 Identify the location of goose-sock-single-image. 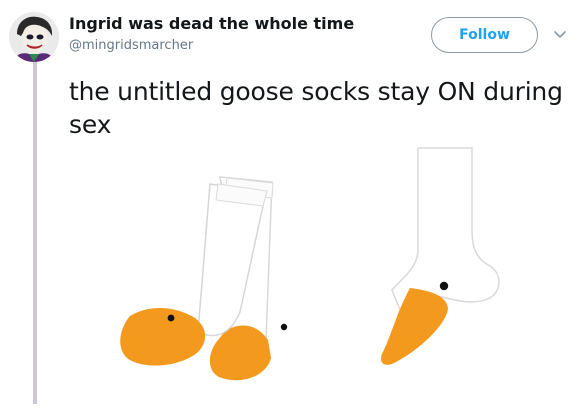
(440, 256).